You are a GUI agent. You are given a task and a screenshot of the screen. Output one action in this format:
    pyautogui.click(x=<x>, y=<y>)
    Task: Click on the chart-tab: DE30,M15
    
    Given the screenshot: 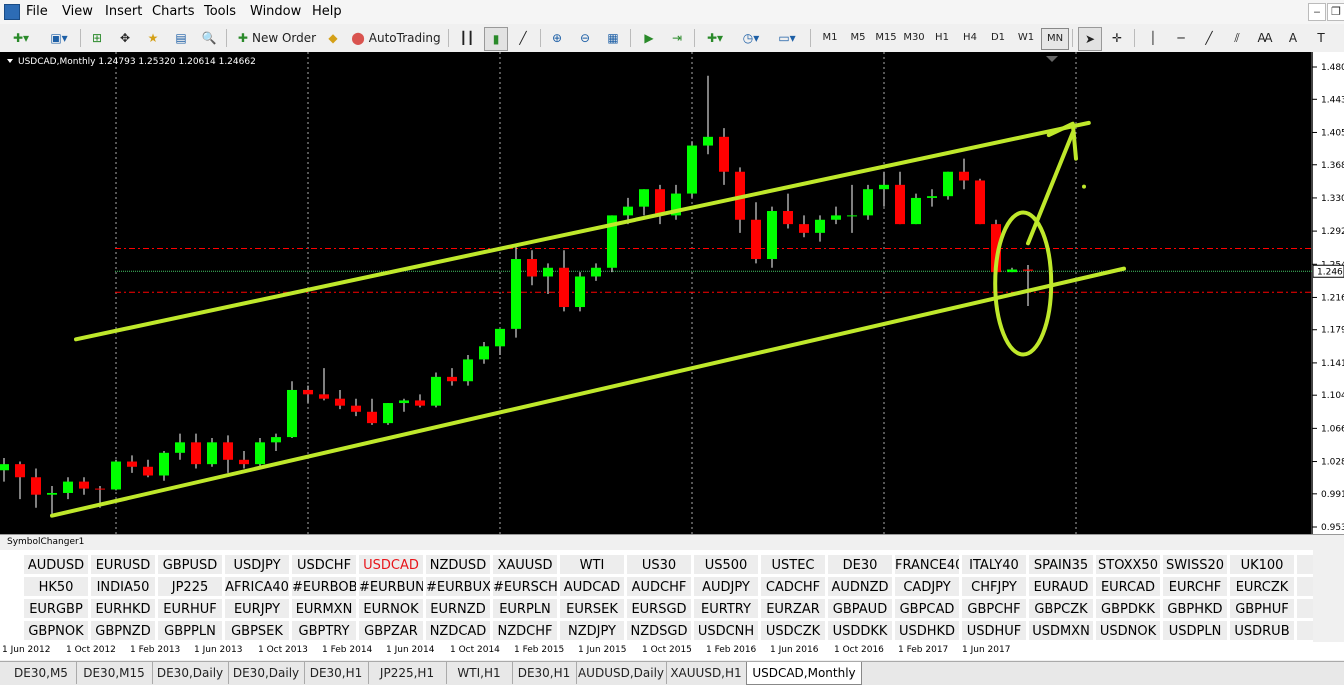 What is the action you would take?
    pyautogui.click(x=114, y=673)
    